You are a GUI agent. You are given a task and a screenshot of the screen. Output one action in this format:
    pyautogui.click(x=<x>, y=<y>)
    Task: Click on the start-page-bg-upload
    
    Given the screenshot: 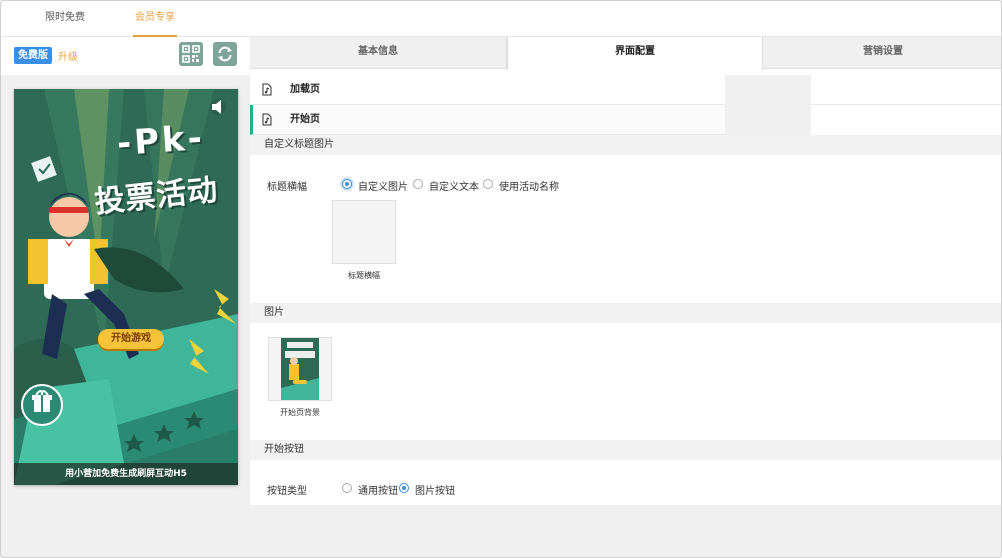 What is the action you would take?
    pyautogui.click(x=300, y=369)
    